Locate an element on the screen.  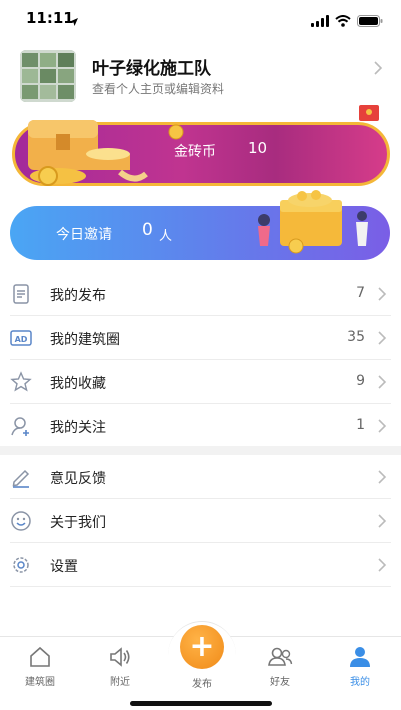
avatar is located at coordinates (48, 76).